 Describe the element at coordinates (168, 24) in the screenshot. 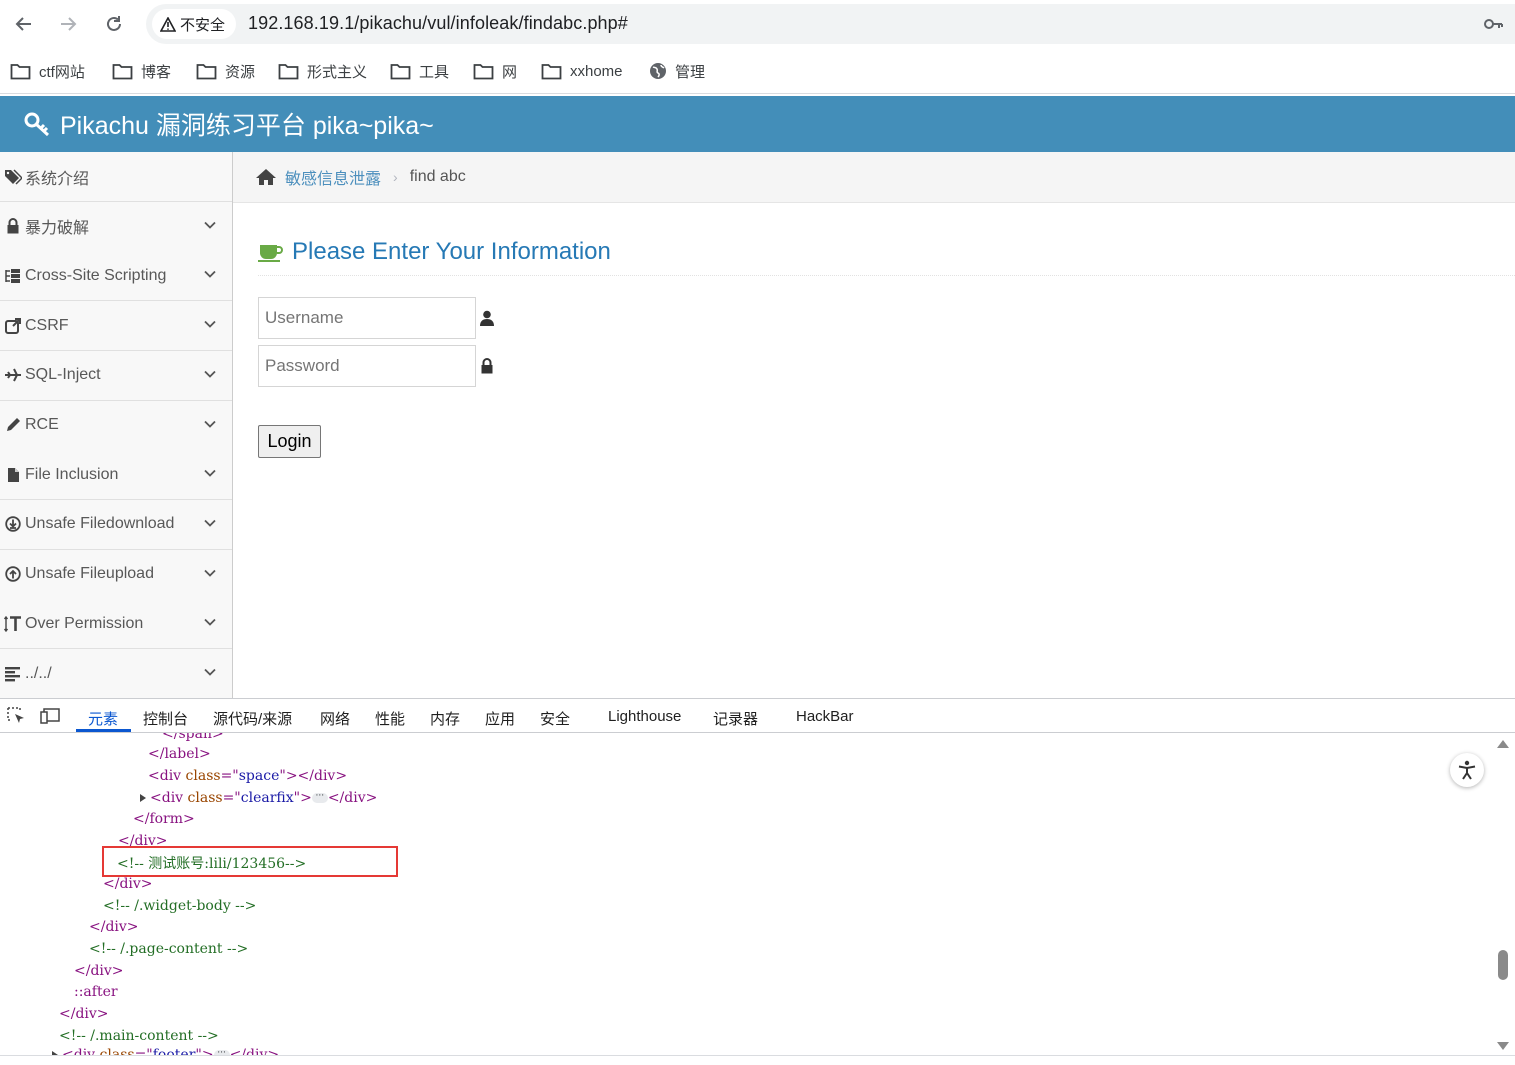

I see `warning-icon` at that location.